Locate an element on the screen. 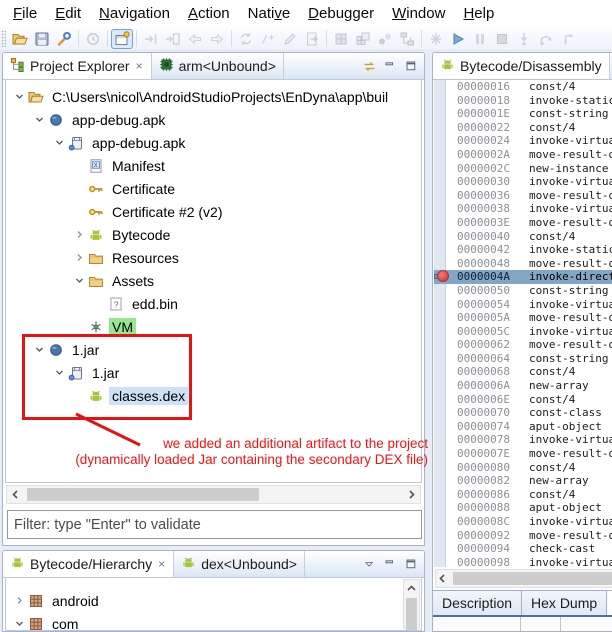 This screenshot has height=632, width=612. disassembly-row: 00000098 invoke-virtual is located at coordinates (523, 561).